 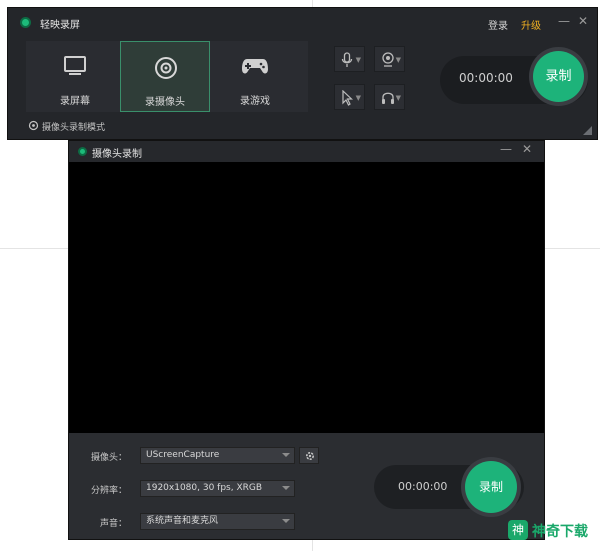 I want to click on mode-record-screen: 录屏幕, so click(x=75, y=76).